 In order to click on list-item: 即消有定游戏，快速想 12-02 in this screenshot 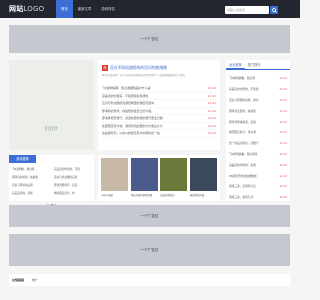, I will do `click(258, 110)`.